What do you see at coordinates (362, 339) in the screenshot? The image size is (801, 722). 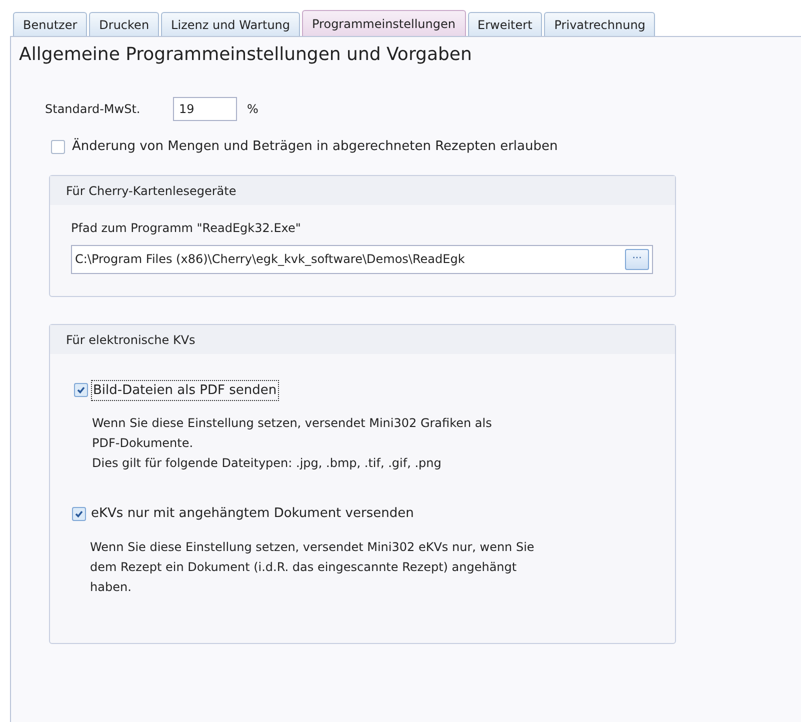 I see `group-title: Für elektronische KVs` at bounding box center [362, 339].